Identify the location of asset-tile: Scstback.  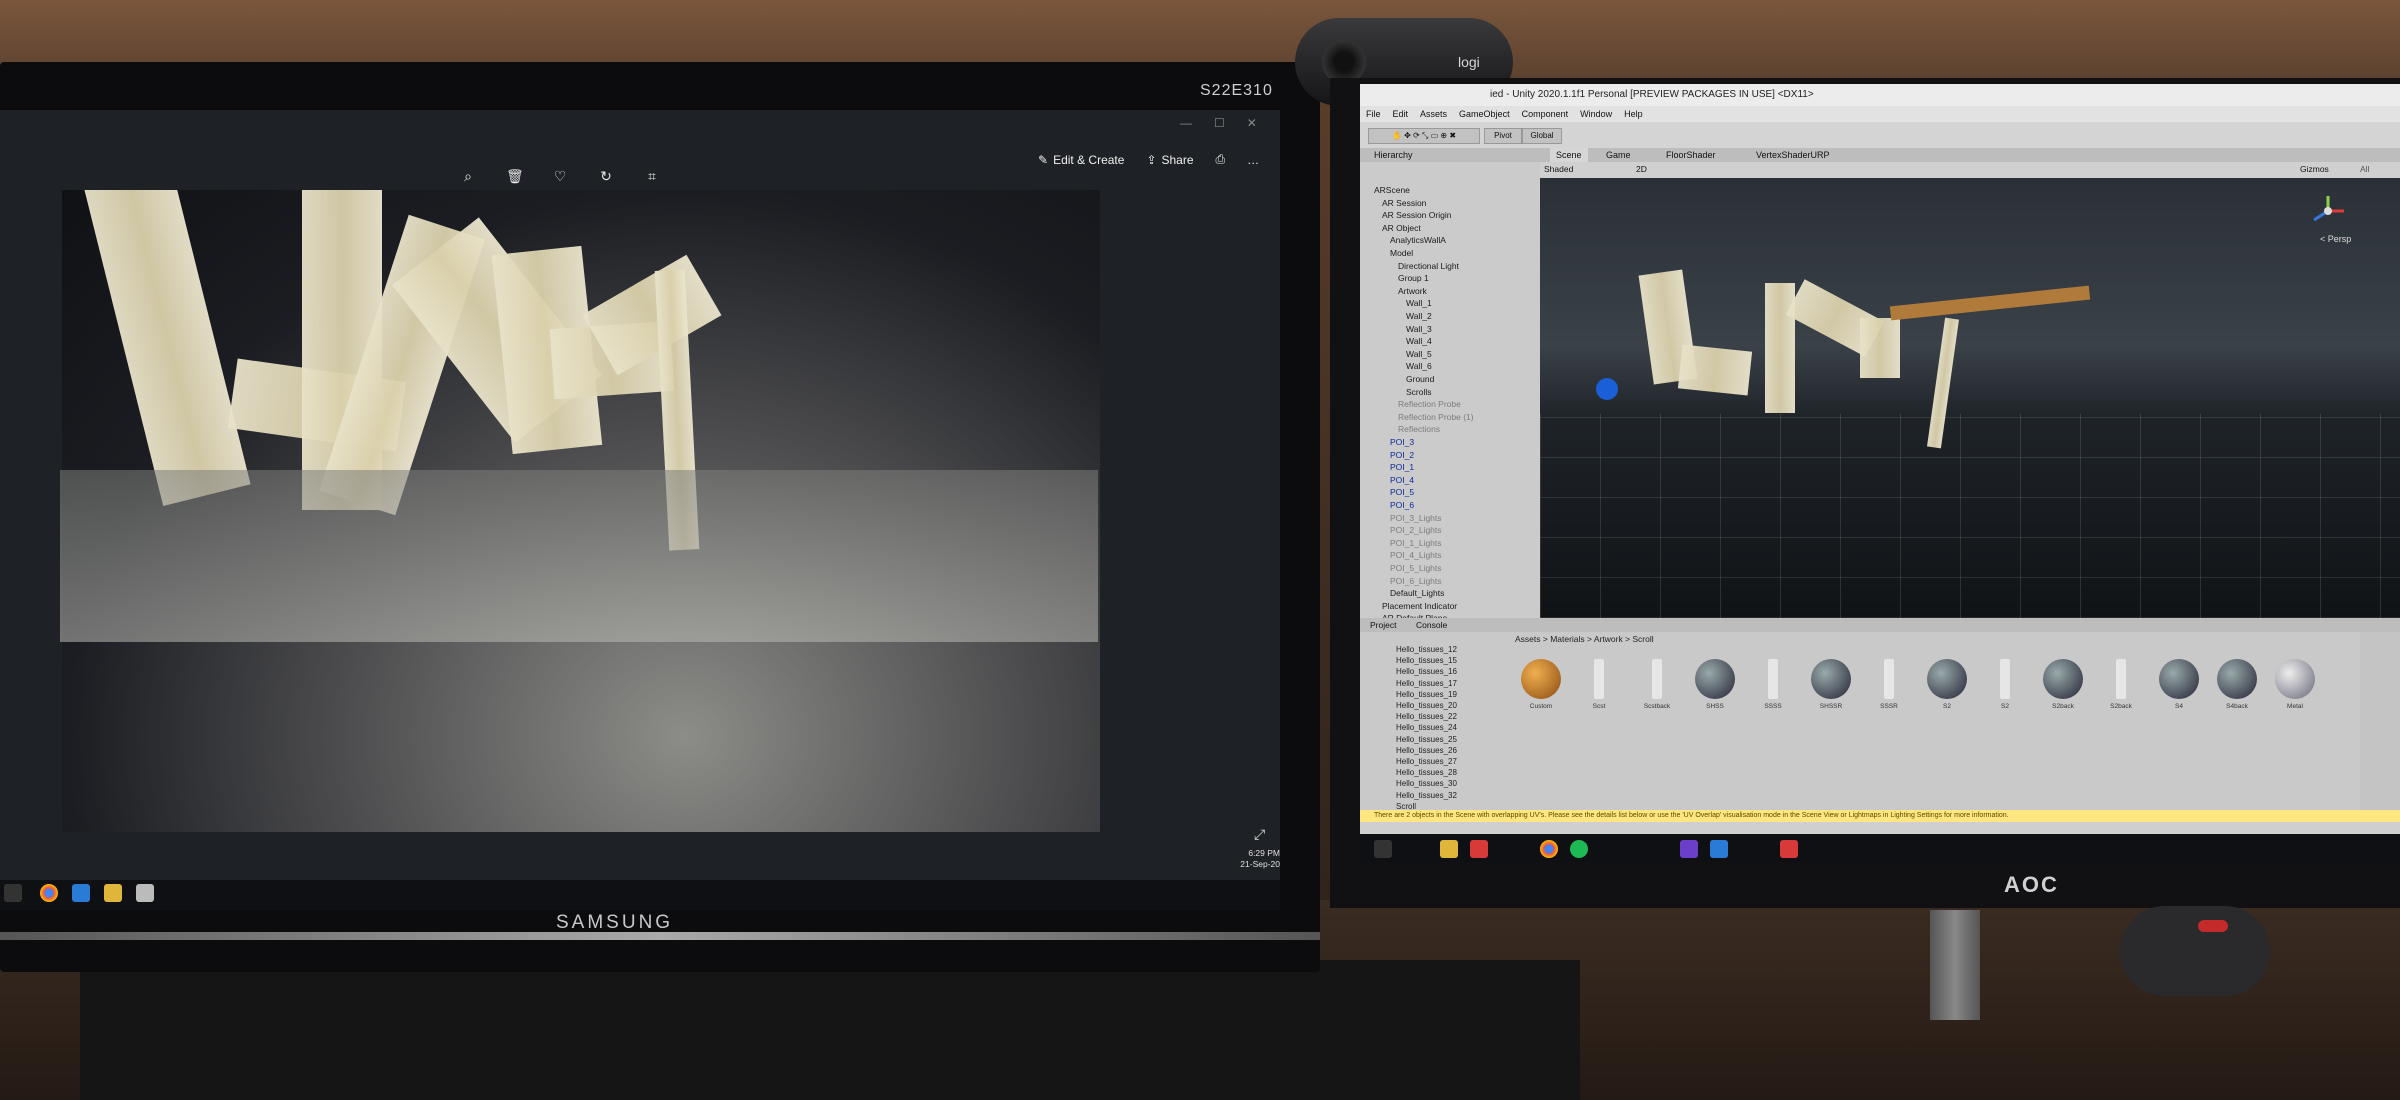
(1657, 684).